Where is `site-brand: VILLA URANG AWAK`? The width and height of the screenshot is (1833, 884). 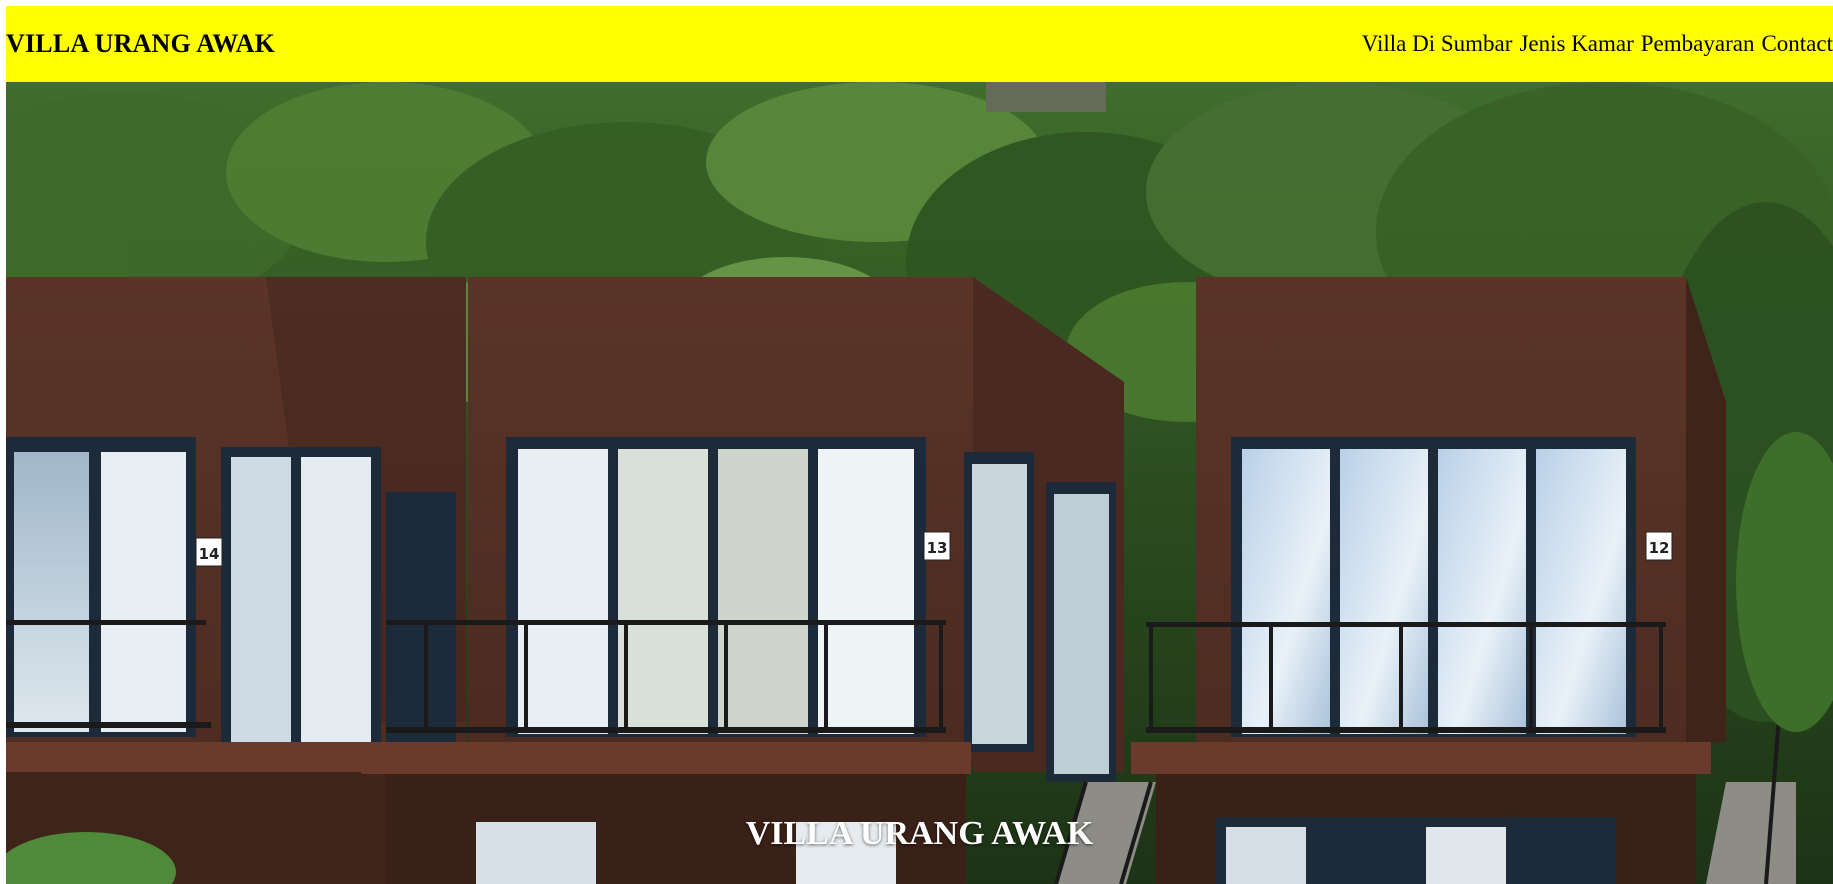 site-brand: VILLA URANG AWAK is located at coordinates (140, 44).